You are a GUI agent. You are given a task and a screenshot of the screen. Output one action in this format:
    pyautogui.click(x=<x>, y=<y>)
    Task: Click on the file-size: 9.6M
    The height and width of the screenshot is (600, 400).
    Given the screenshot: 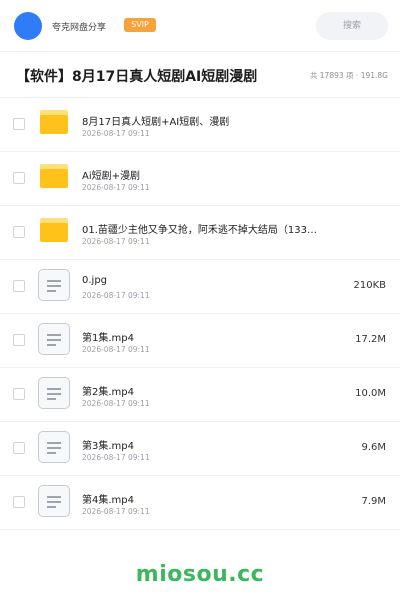 What is the action you would take?
    pyautogui.click(x=373, y=447)
    